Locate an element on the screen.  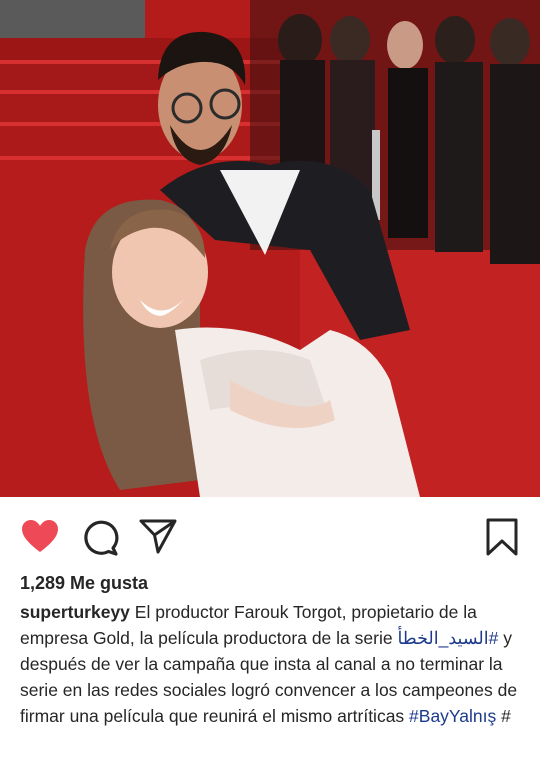
hashtag-arabic: #السيد_الخطأ is located at coordinates (447, 638).